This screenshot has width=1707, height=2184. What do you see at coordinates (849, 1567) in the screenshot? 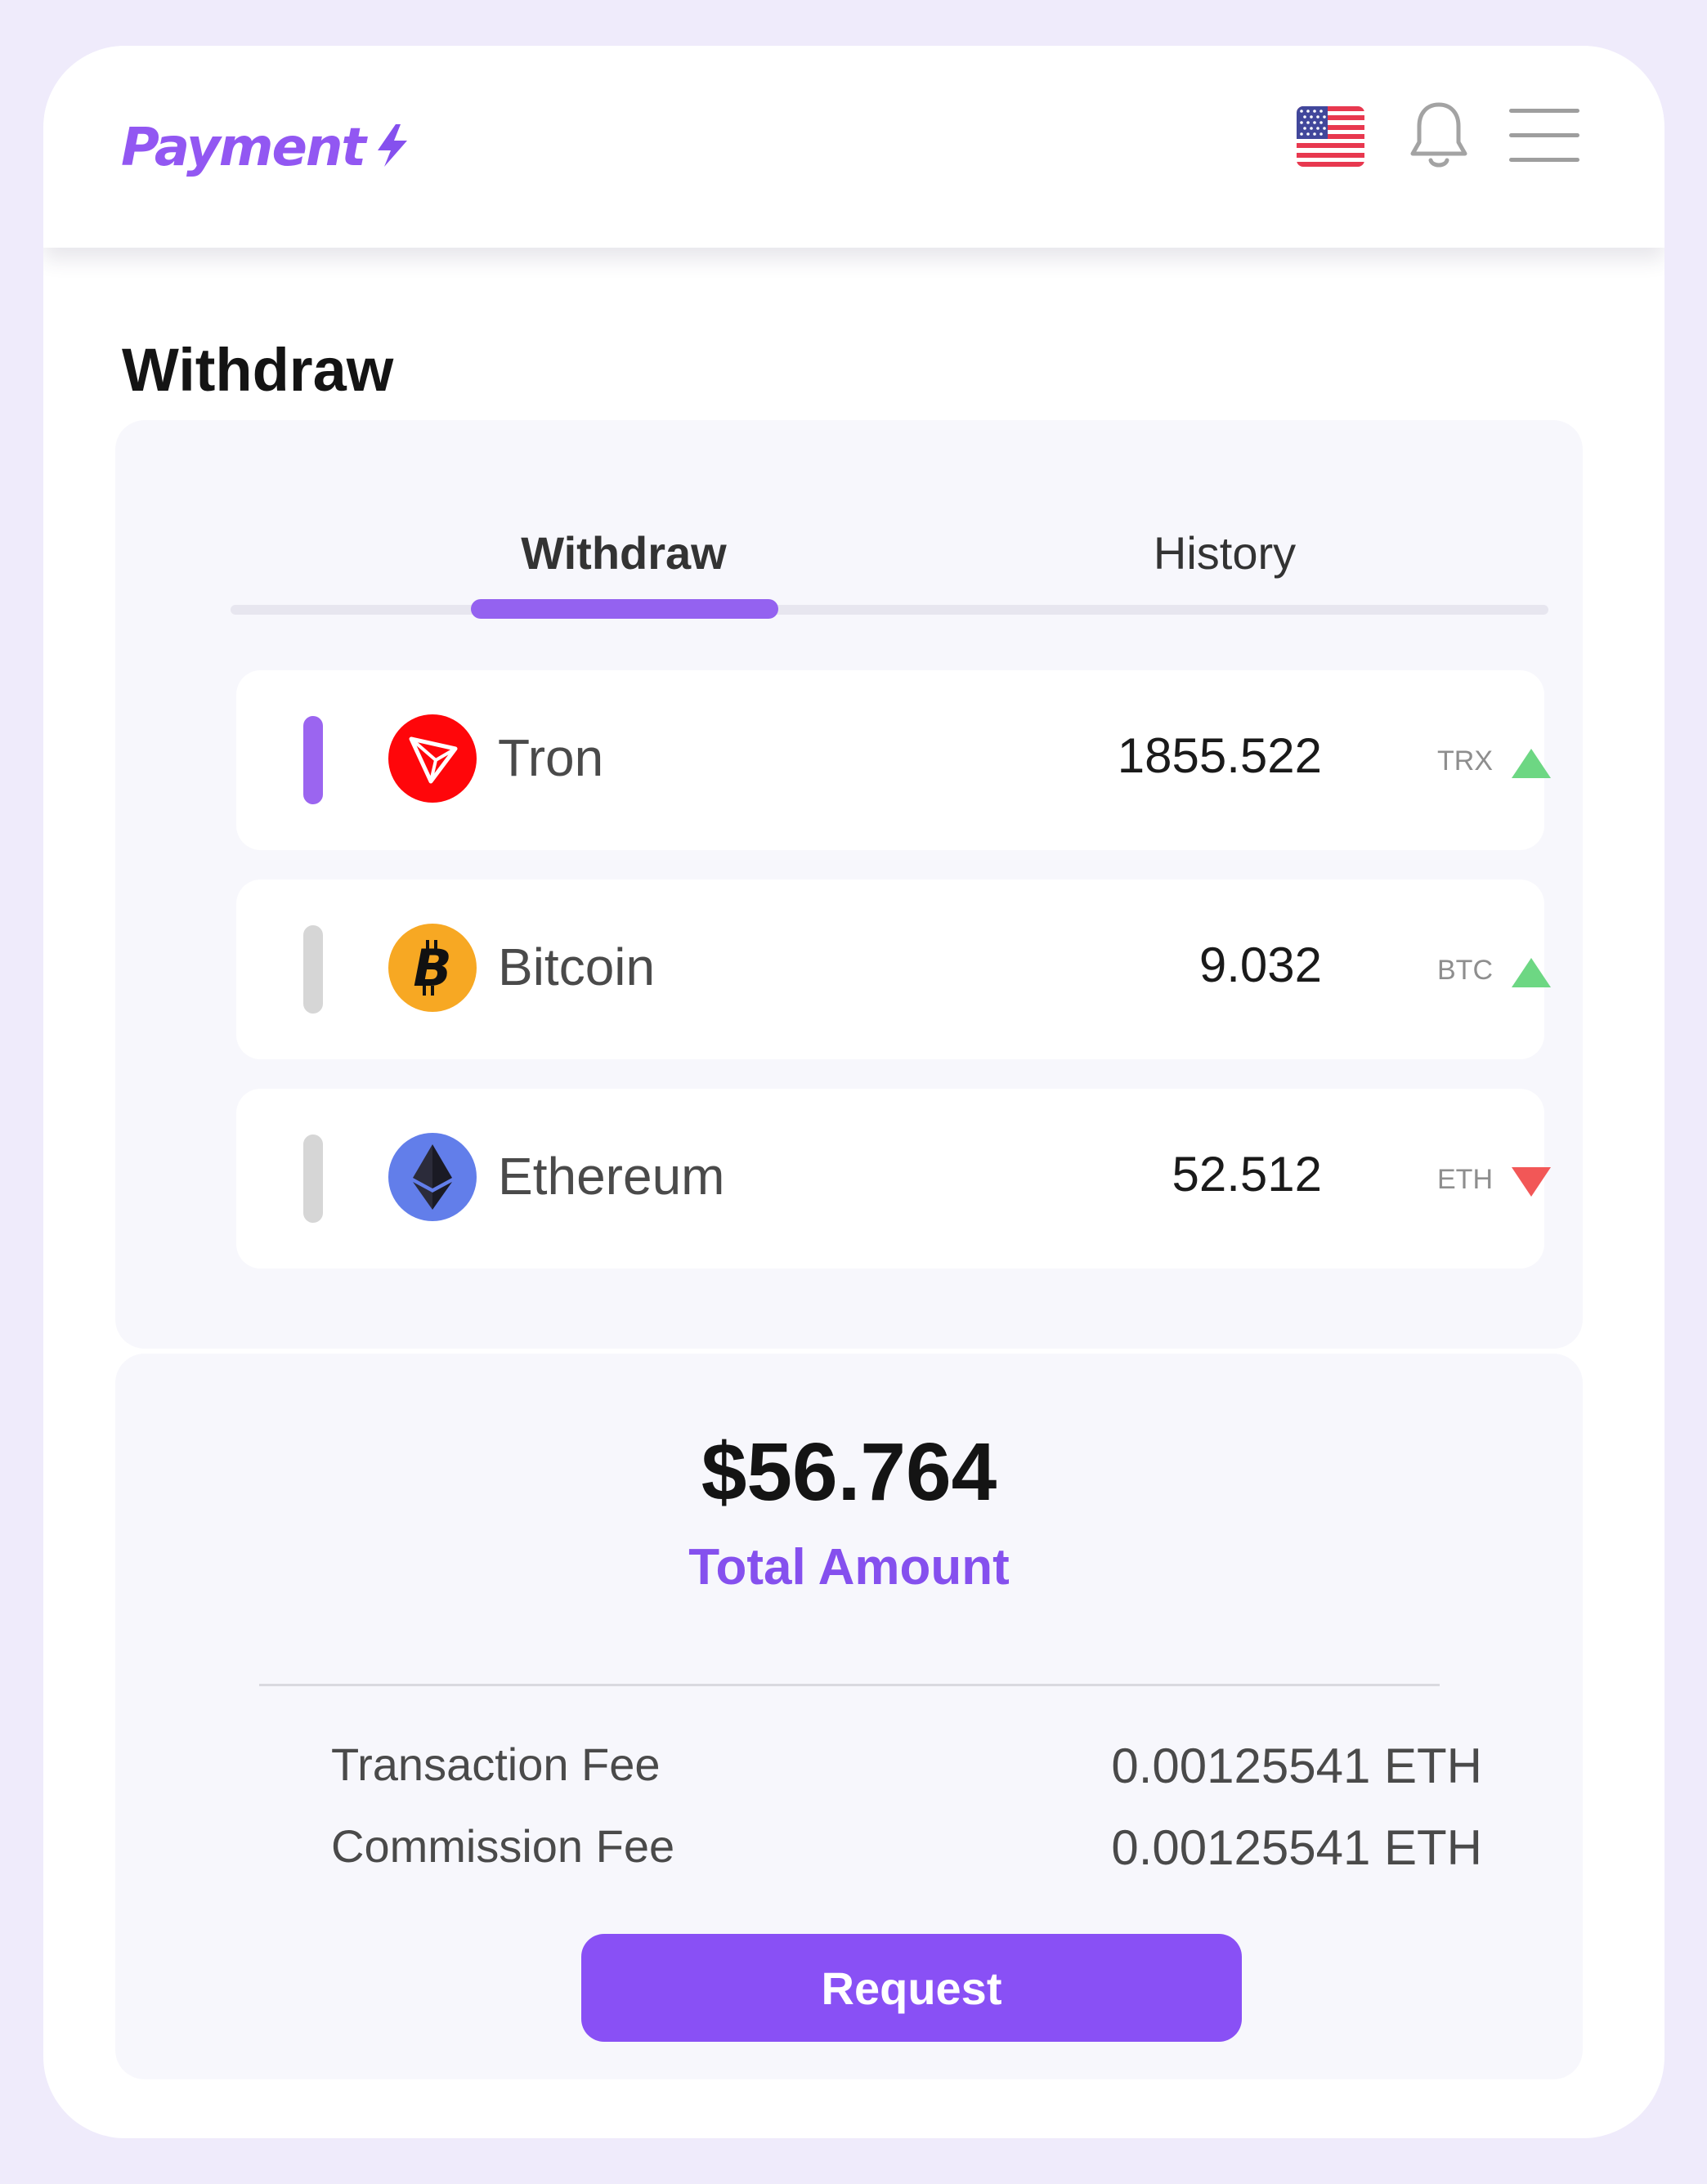
I see `total-amount-label: Total Amount` at bounding box center [849, 1567].